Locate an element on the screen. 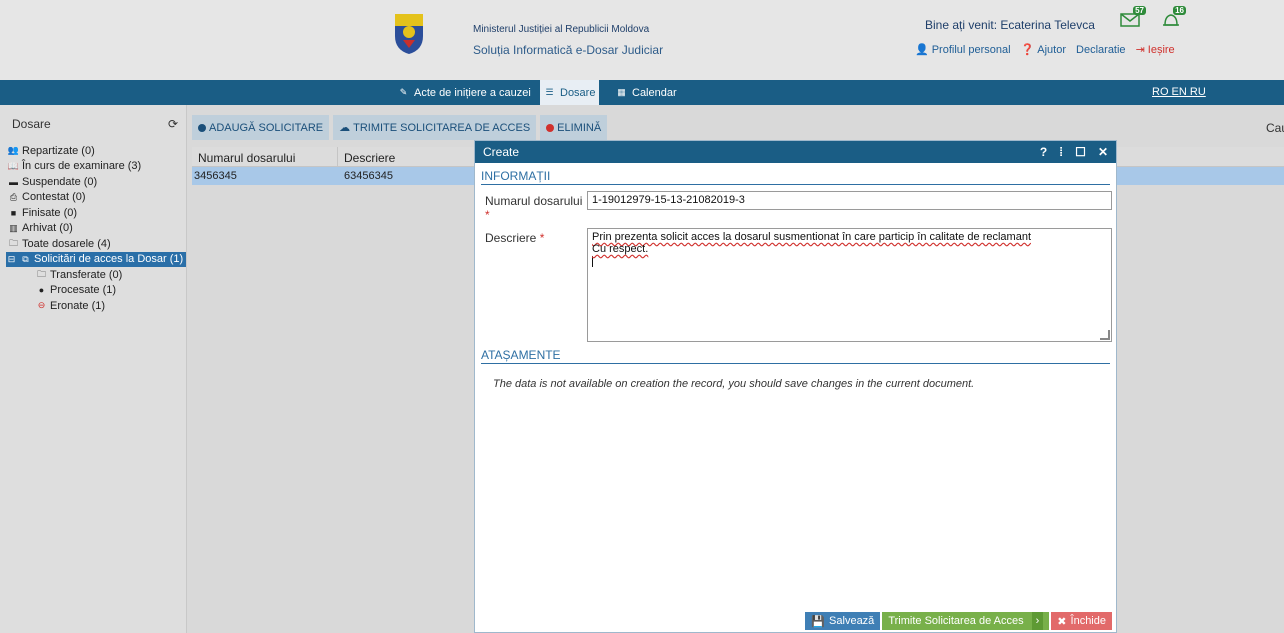 This screenshot has height=633, width=1284. text-caret is located at coordinates (592, 261).